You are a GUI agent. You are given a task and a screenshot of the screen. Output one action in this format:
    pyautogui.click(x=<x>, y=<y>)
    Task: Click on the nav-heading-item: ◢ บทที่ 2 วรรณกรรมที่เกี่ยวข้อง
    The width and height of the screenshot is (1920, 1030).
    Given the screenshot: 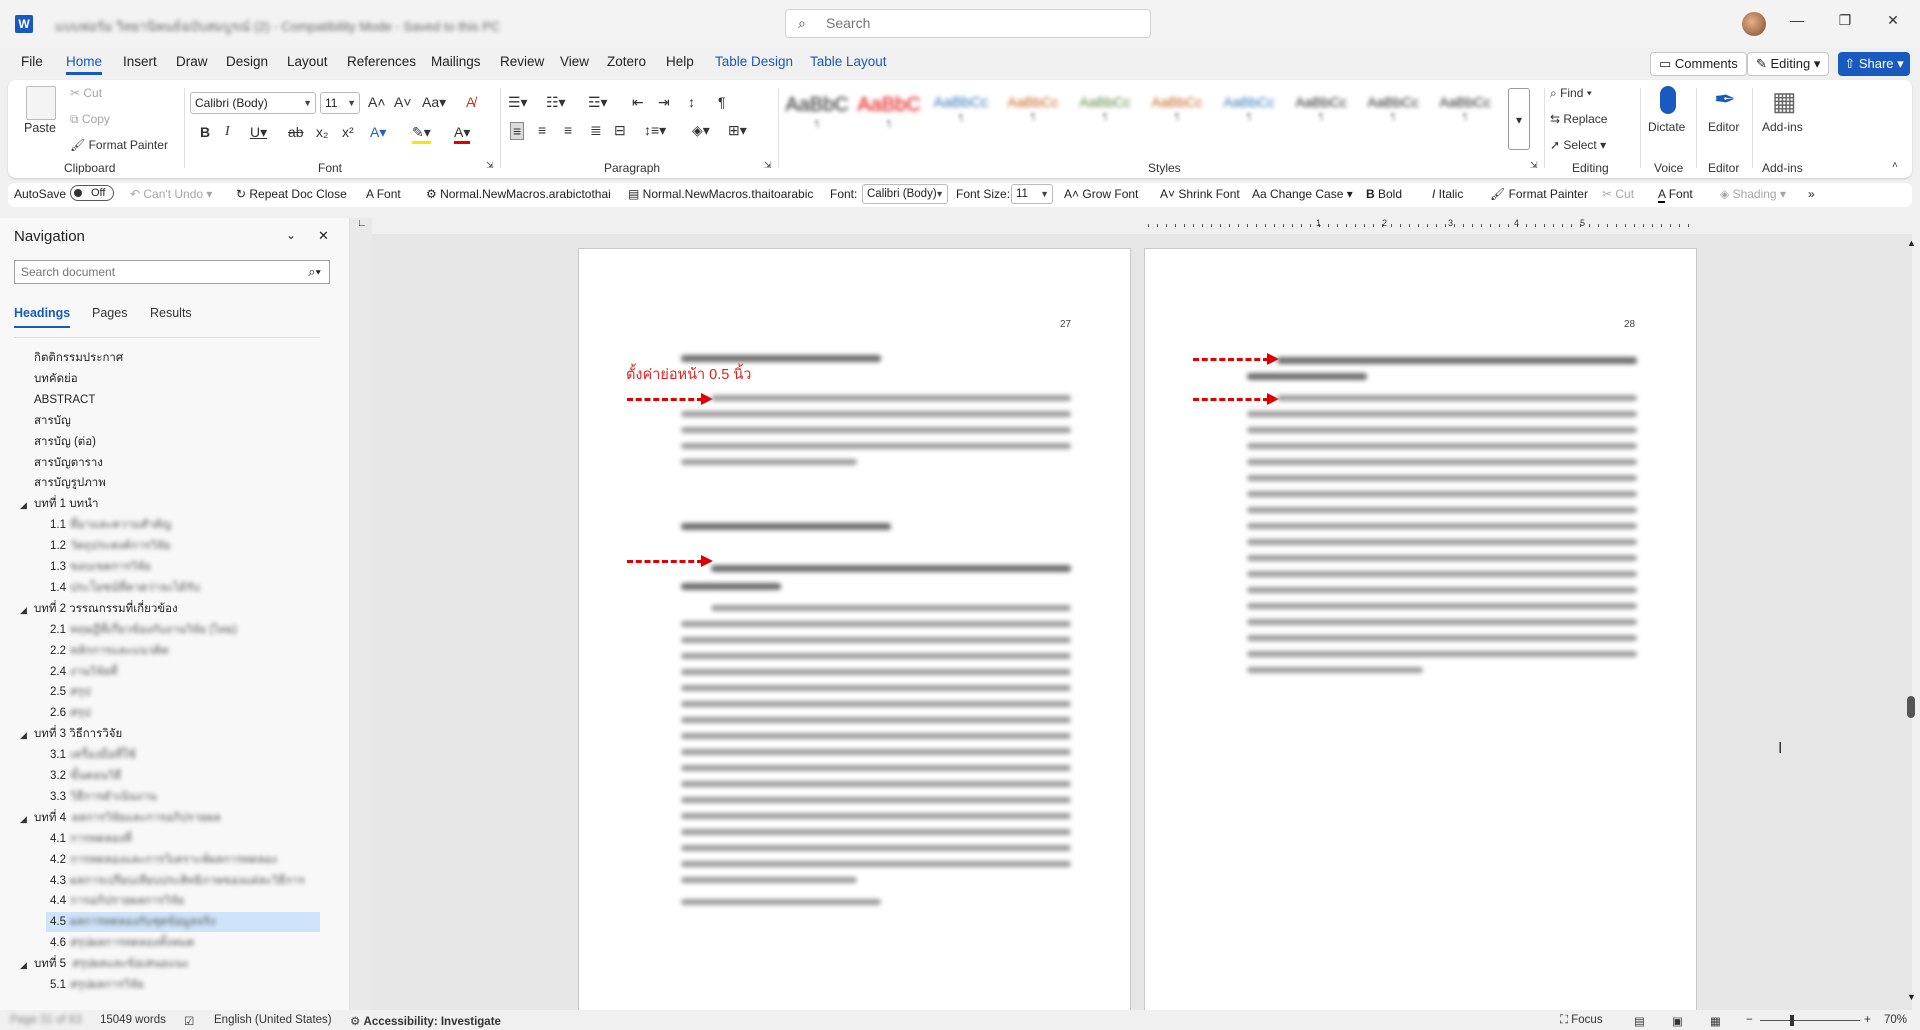 What is the action you would take?
    pyautogui.click(x=170, y=609)
    